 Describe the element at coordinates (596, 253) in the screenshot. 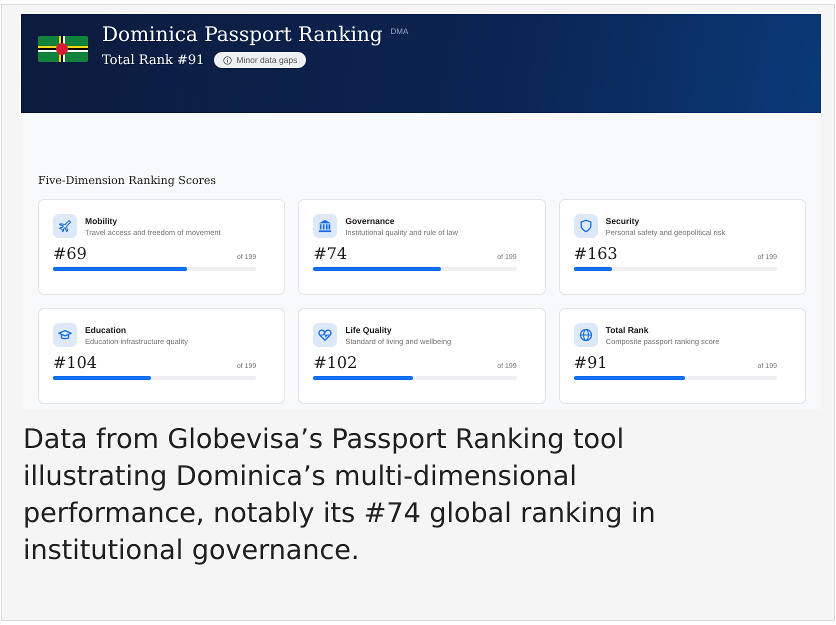

I see `rank-value: #163` at that location.